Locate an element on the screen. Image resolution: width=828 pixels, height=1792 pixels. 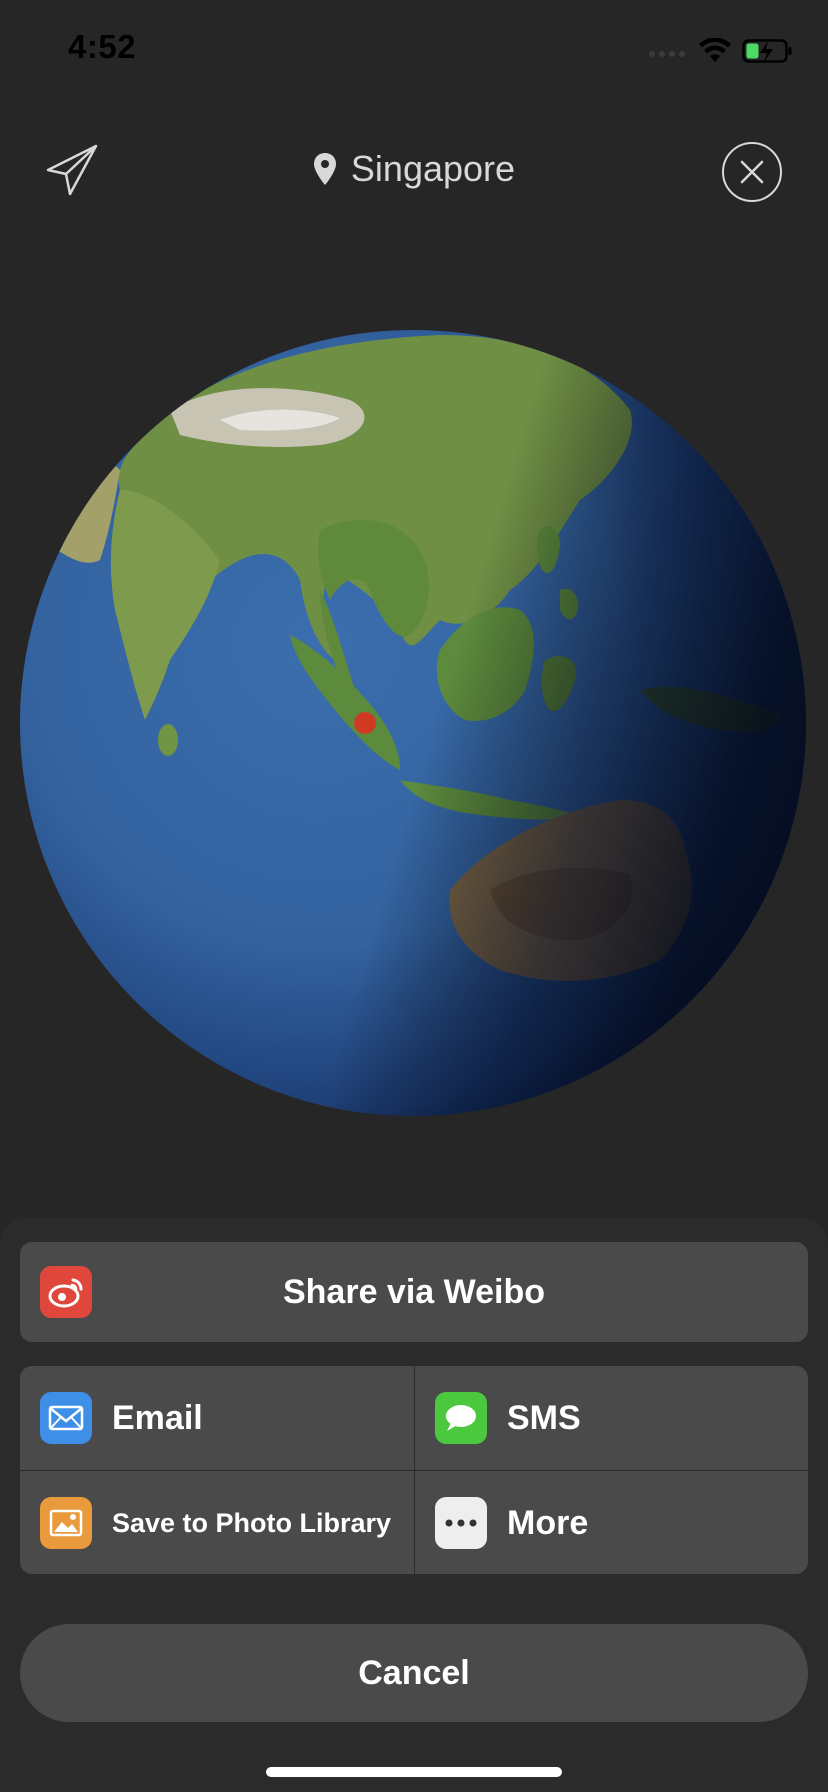
share-save-photo-label: Save to Photo Library is located at coordinates (252, 1523).